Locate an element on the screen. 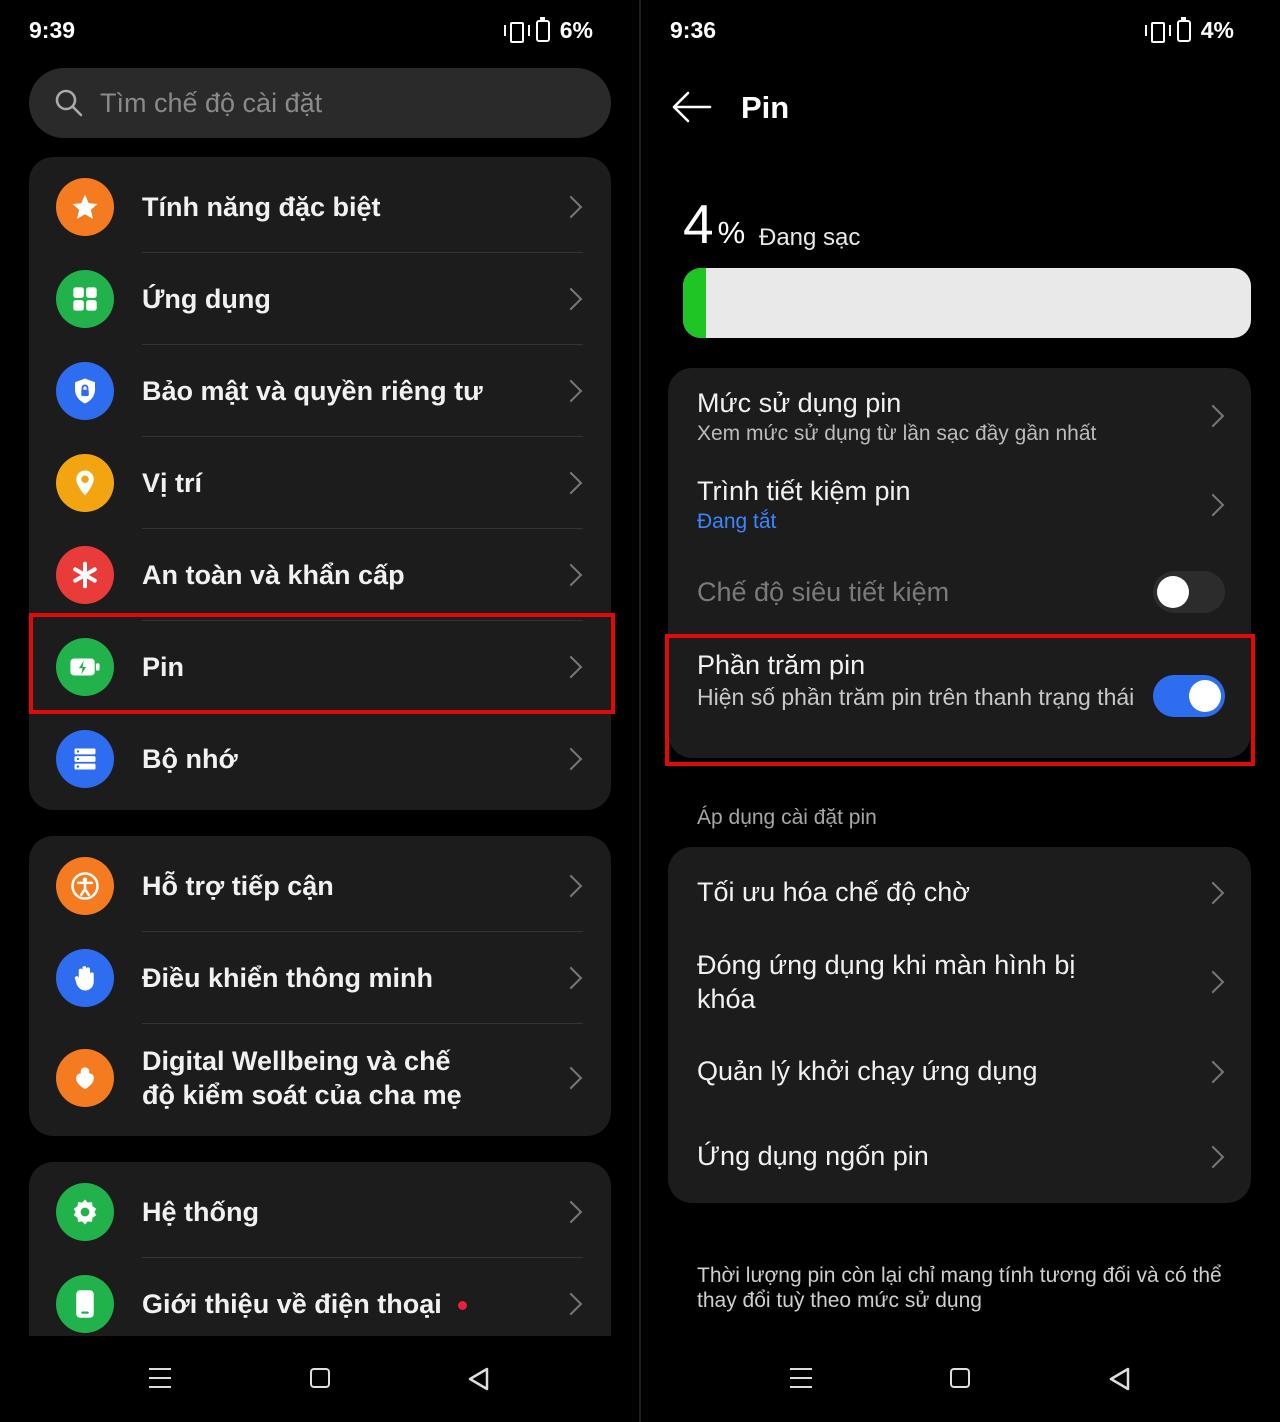 This screenshot has height=1422, width=1280. settings-item-storage: Bộ nhớ is located at coordinates (320, 759).